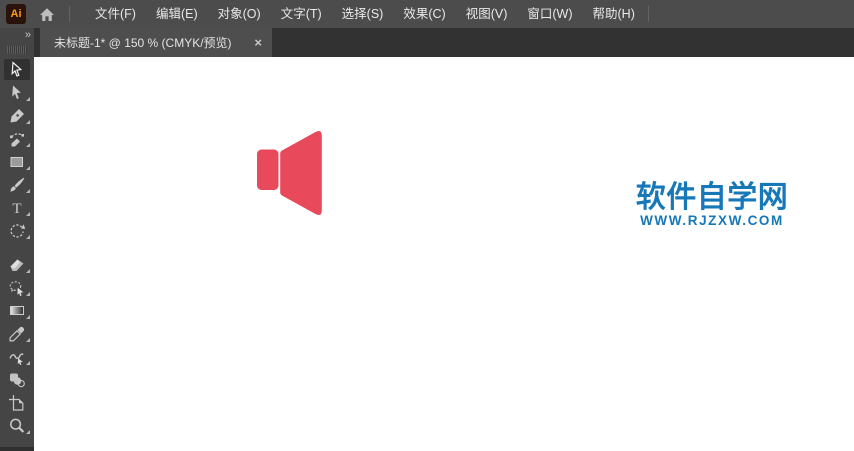  Describe the element at coordinates (444, 42) in the screenshot. I see `document-tab-strip: 未标题-1* @ 150 % (CMYK/预览) ×` at that location.